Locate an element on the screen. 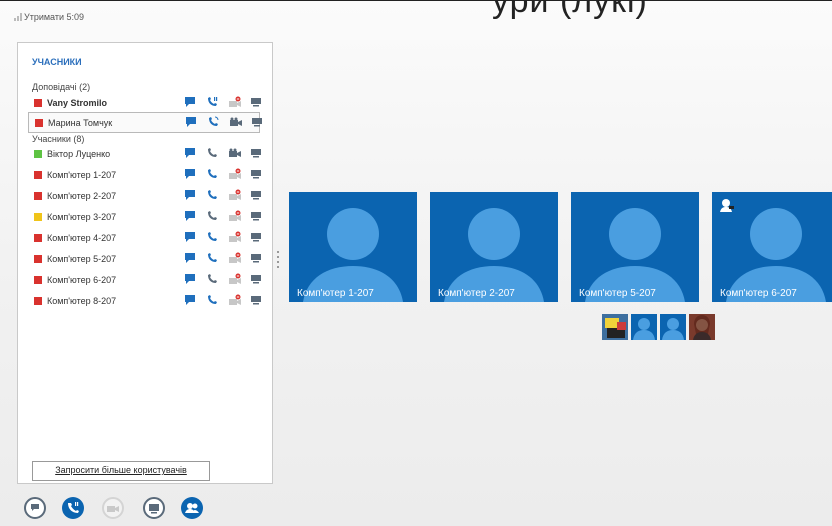 Image resolution: width=832 pixels, height=526 pixels. present-button is located at coordinates (154, 508).